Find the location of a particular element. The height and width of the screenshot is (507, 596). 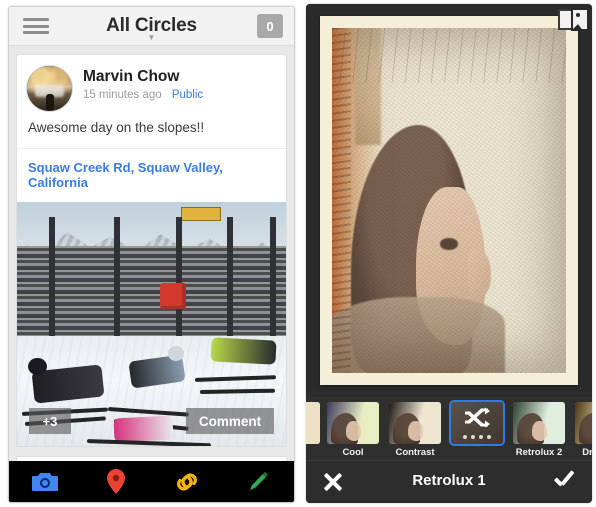

filter-label: Drama 1 is located at coordinates (587, 452).